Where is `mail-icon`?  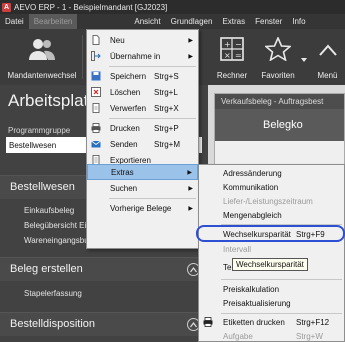 mail-icon is located at coordinates (96, 144).